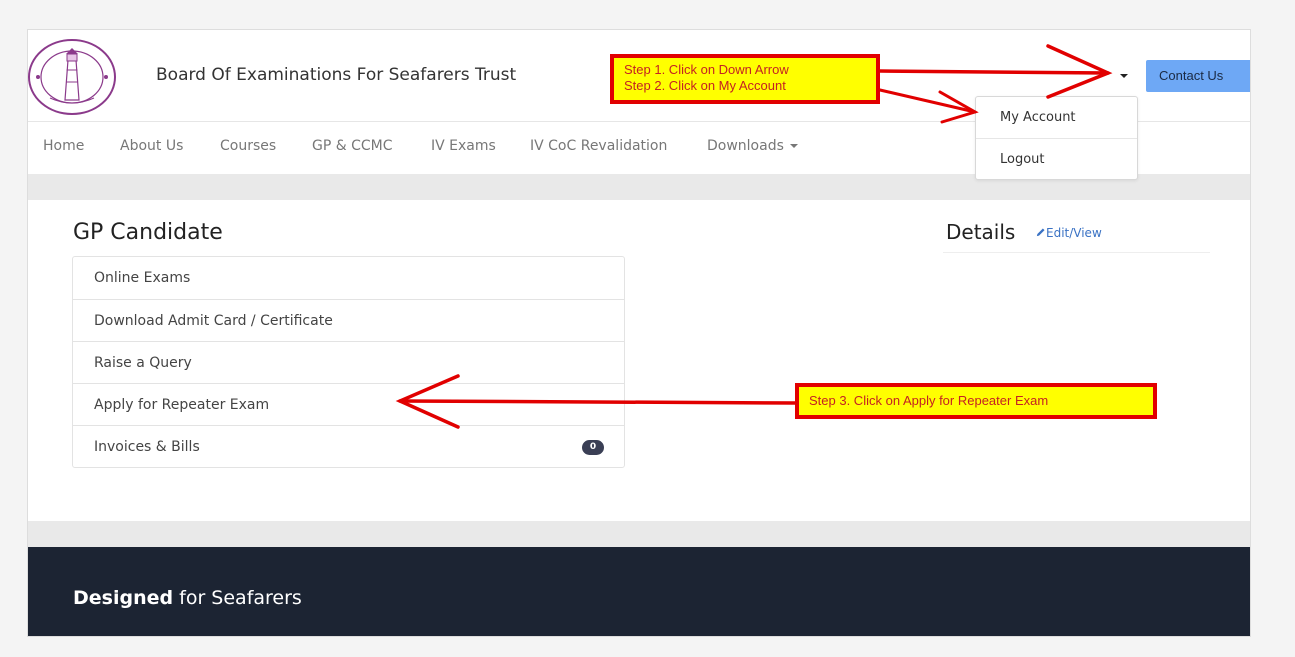 The width and height of the screenshot is (1295, 657). What do you see at coordinates (793, 146) in the screenshot?
I see `chevron-down-icon` at bounding box center [793, 146].